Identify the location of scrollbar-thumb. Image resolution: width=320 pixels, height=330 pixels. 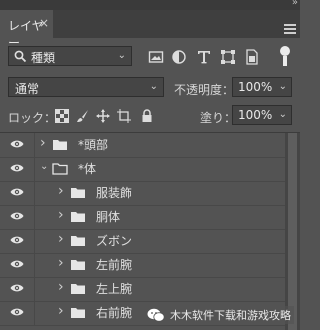
(292, 231).